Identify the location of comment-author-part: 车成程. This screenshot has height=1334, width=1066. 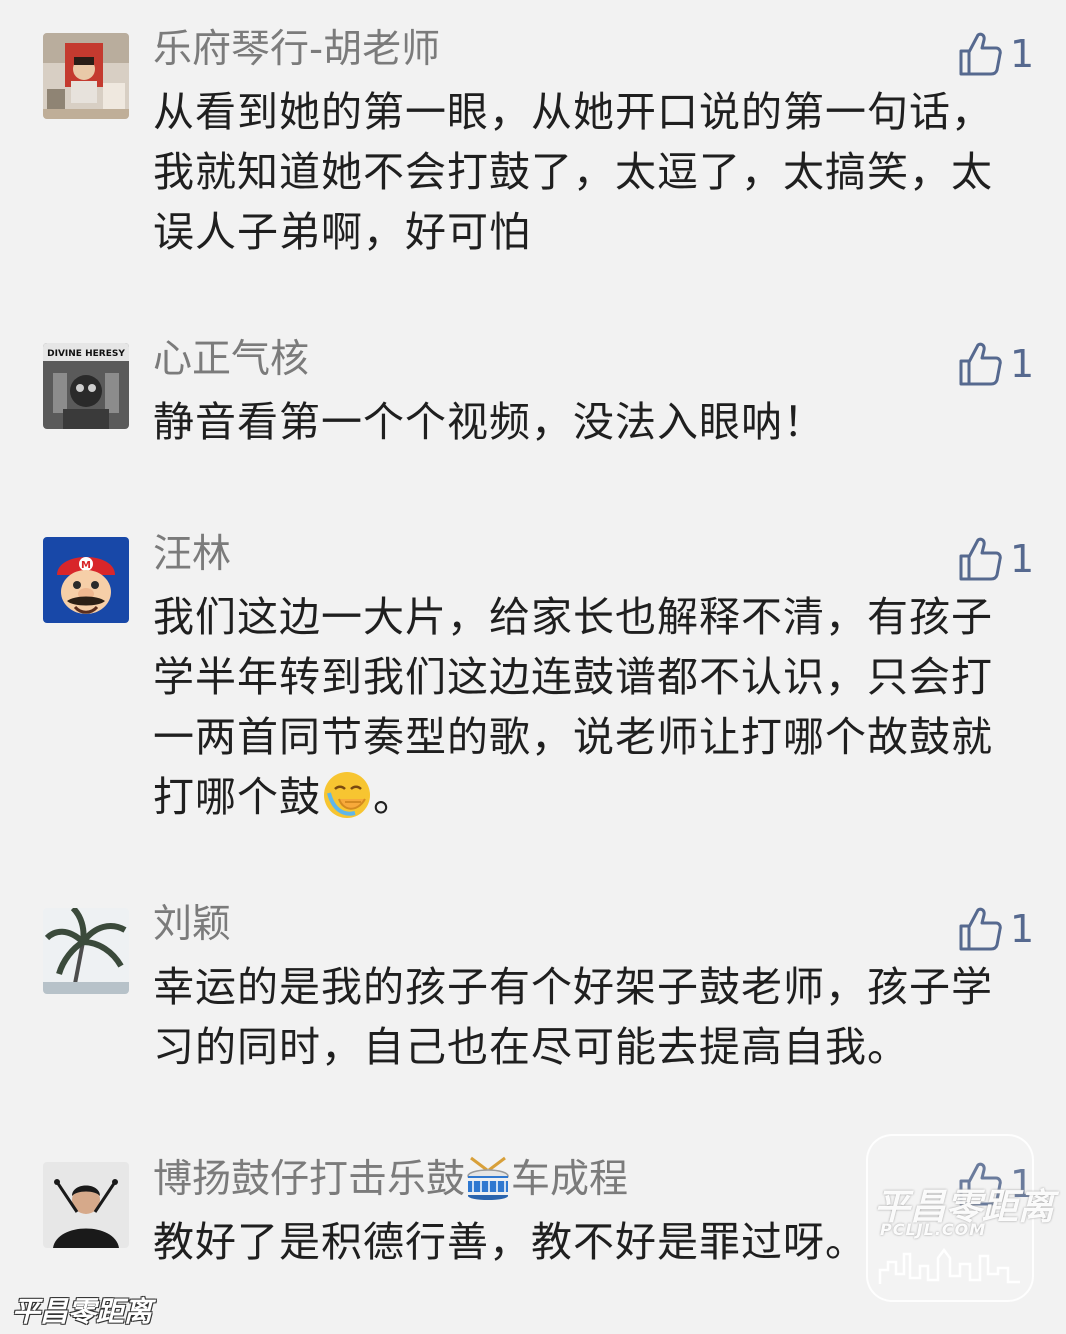
(570, 1179).